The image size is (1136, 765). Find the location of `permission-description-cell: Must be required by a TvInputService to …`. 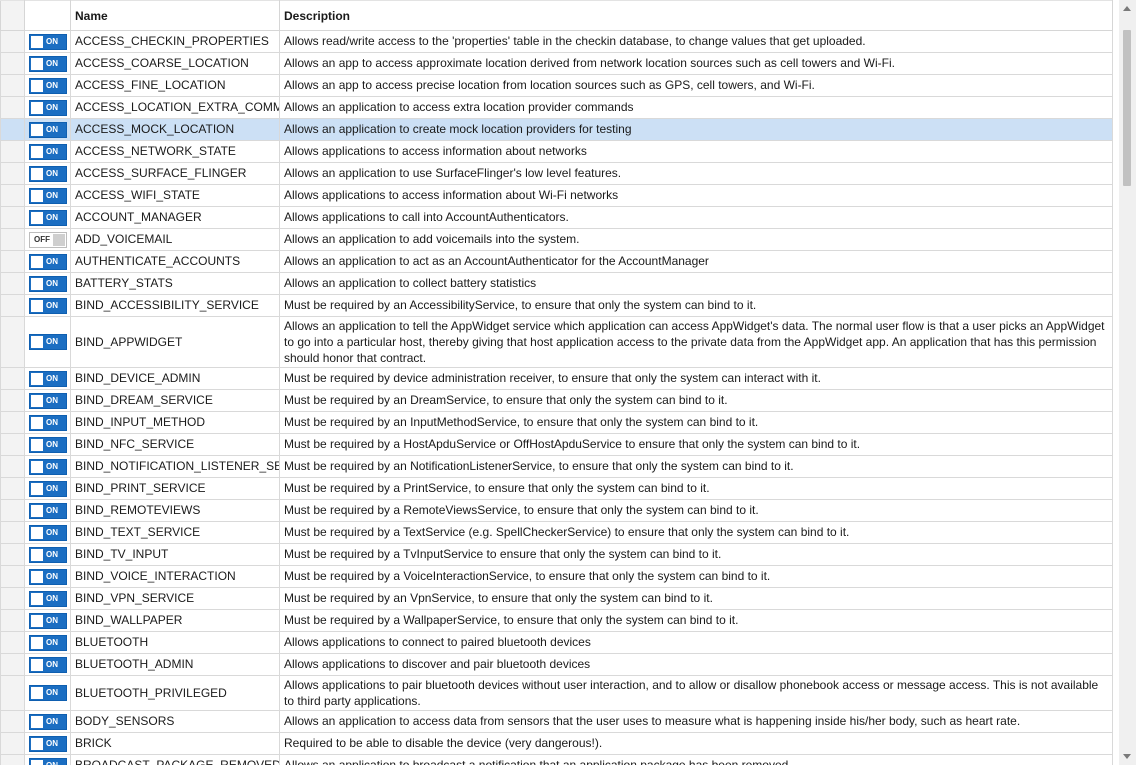

permission-description-cell: Must be required by a TvInputService to … is located at coordinates (696, 554).